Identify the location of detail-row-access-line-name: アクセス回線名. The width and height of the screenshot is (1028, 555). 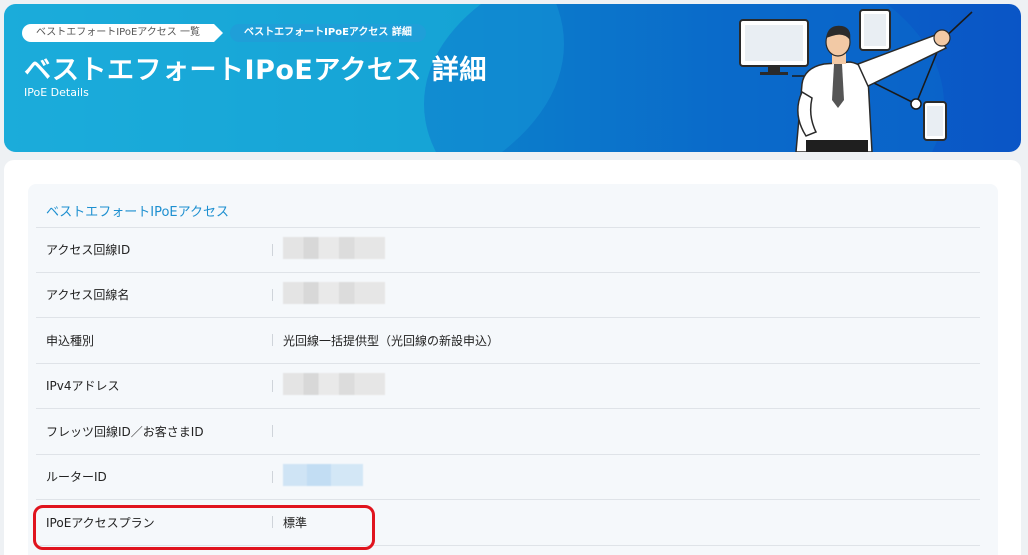
(508, 295).